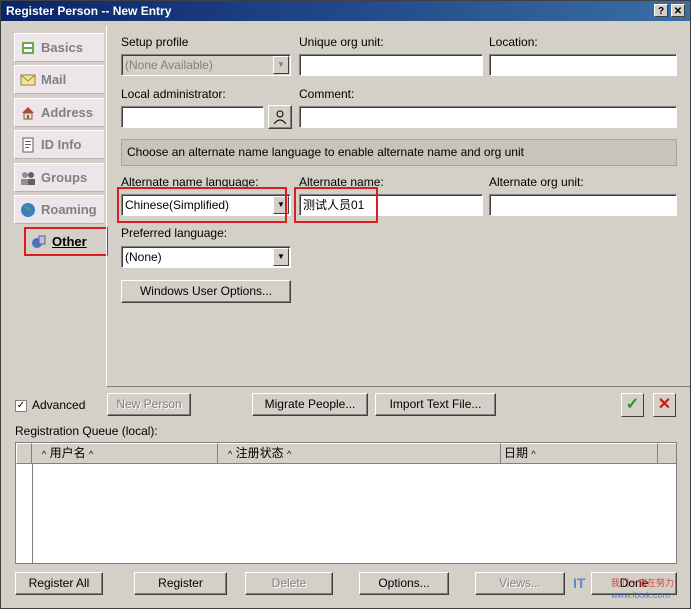  What do you see at coordinates (59, 583) in the screenshot?
I see `register-all-button: Register All` at bounding box center [59, 583].